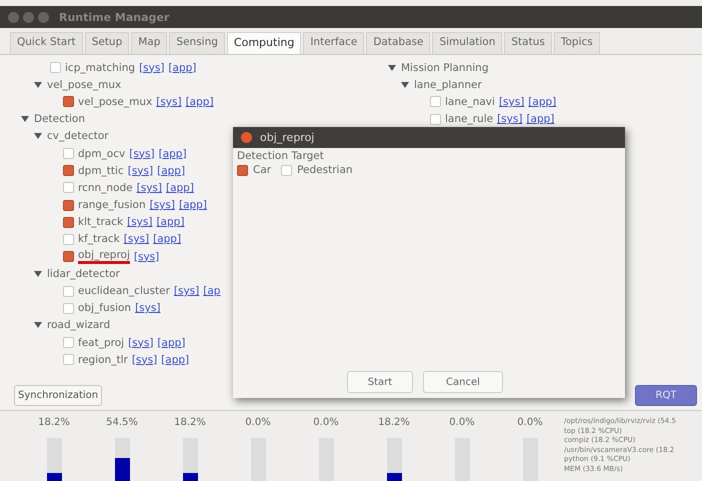  What do you see at coordinates (104, 256) in the screenshot?
I see `node-label: obj_reproj` at bounding box center [104, 256].